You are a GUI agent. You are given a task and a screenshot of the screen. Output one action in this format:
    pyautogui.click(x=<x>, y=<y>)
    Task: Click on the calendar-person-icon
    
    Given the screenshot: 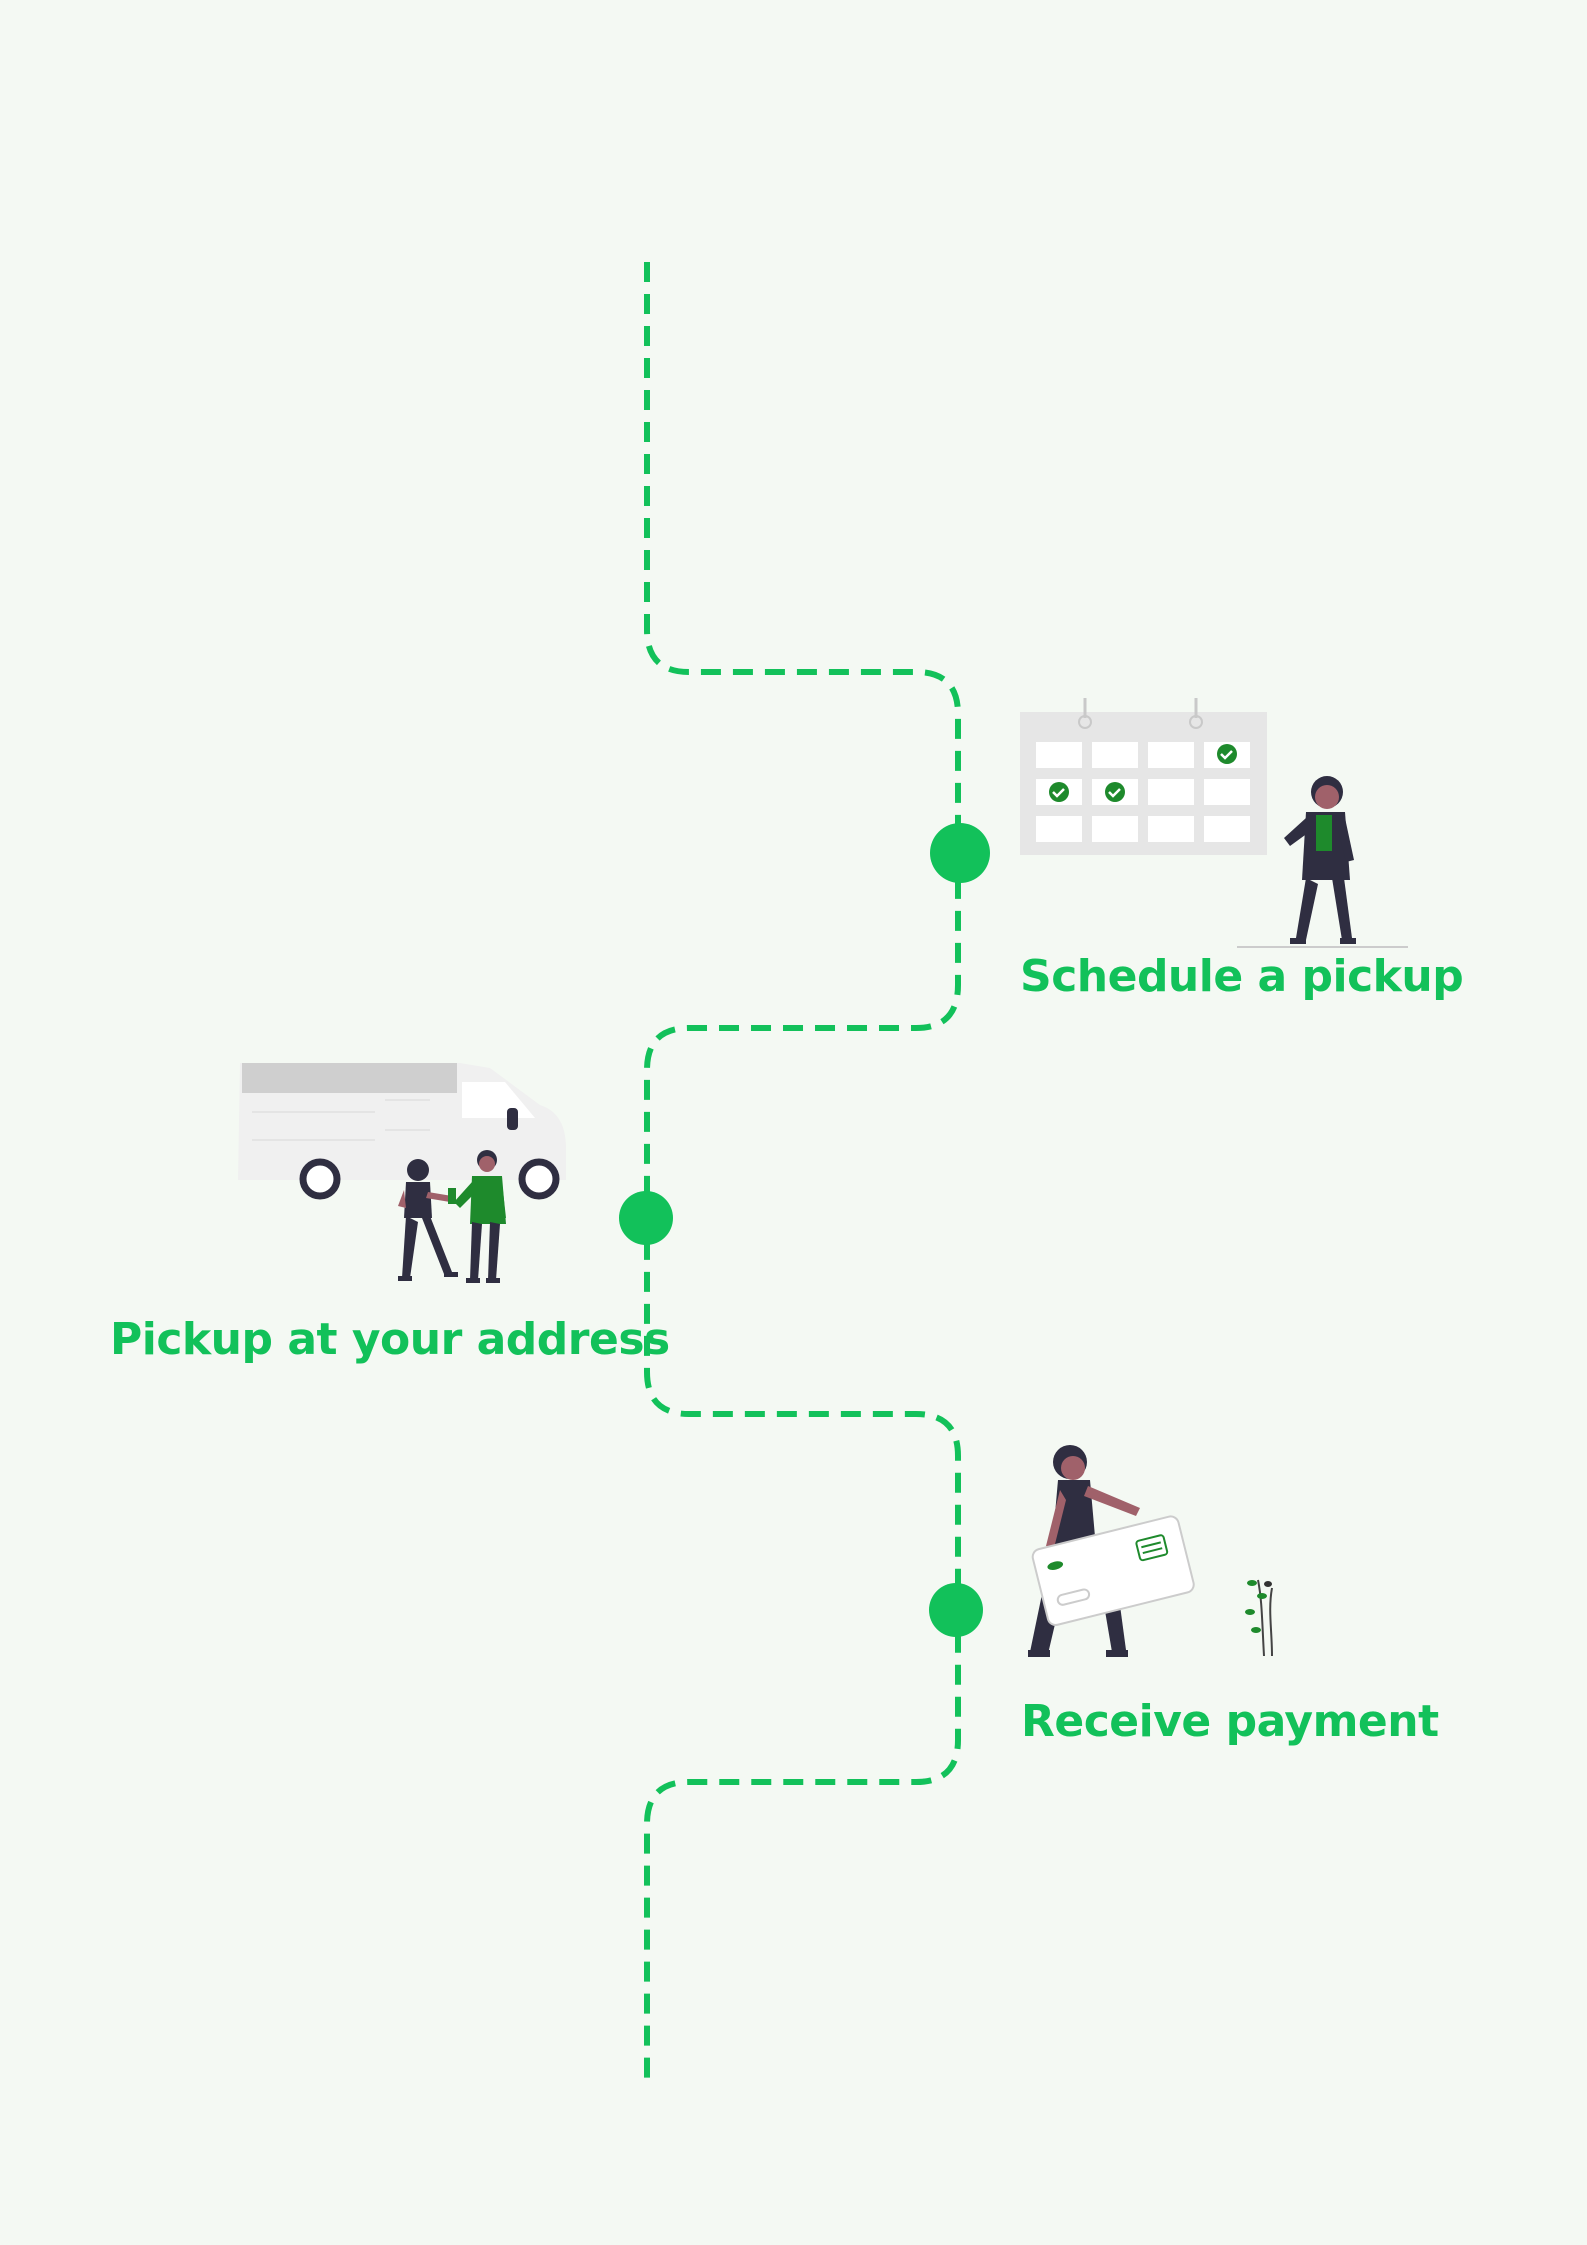 What is the action you would take?
    pyautogui.click(x=1214, y=823)
    